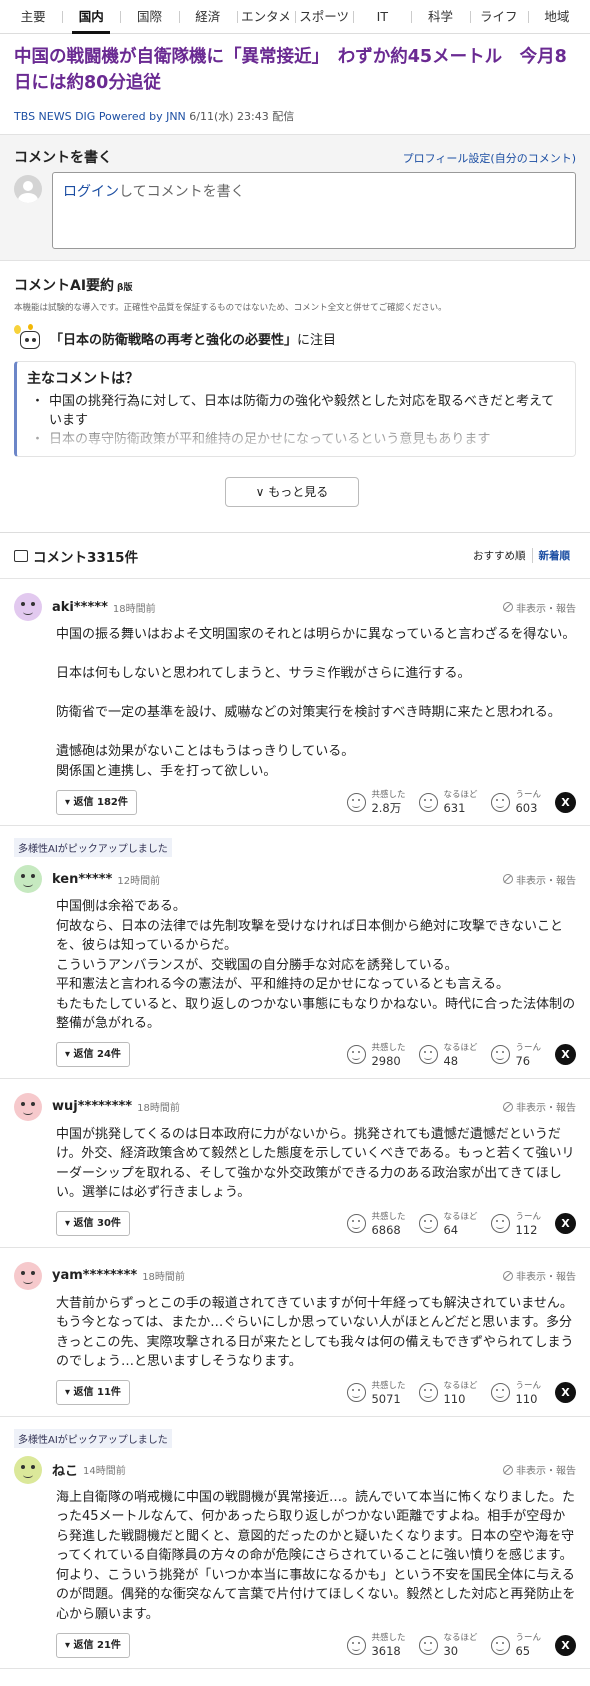 This screenshot has width=590, height=1686. What do you see at coordinates (93, 1223) in the screenshot?
I see `replies-button: ▾ 返信 30件` at bounding box center [93, 1223].